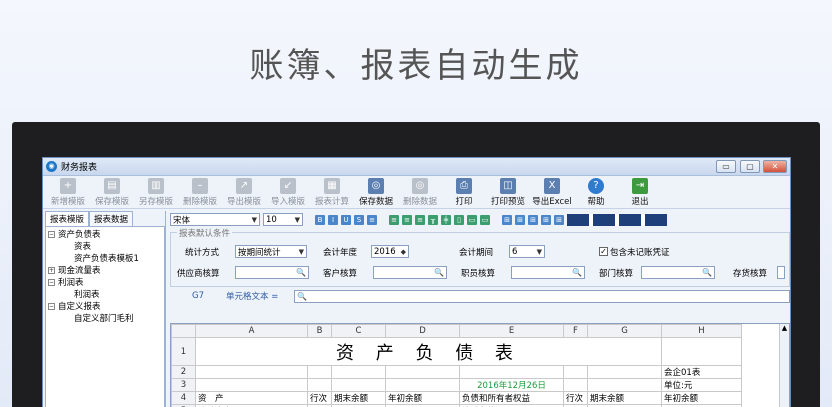 Image resolution: width=832 pixels, height=407 pixels. I want to click on column-header: E, so click(511, 331).